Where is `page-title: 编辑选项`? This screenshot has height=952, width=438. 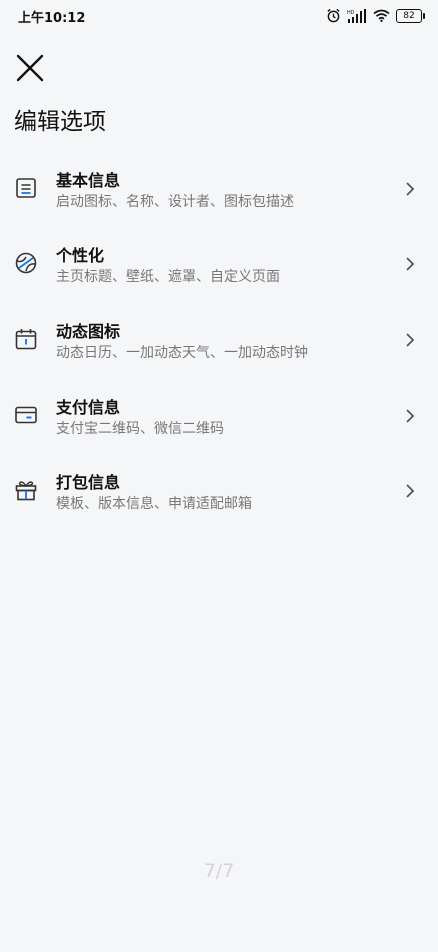
page-title: 编辑选项 is located at coordinates (60, 122).